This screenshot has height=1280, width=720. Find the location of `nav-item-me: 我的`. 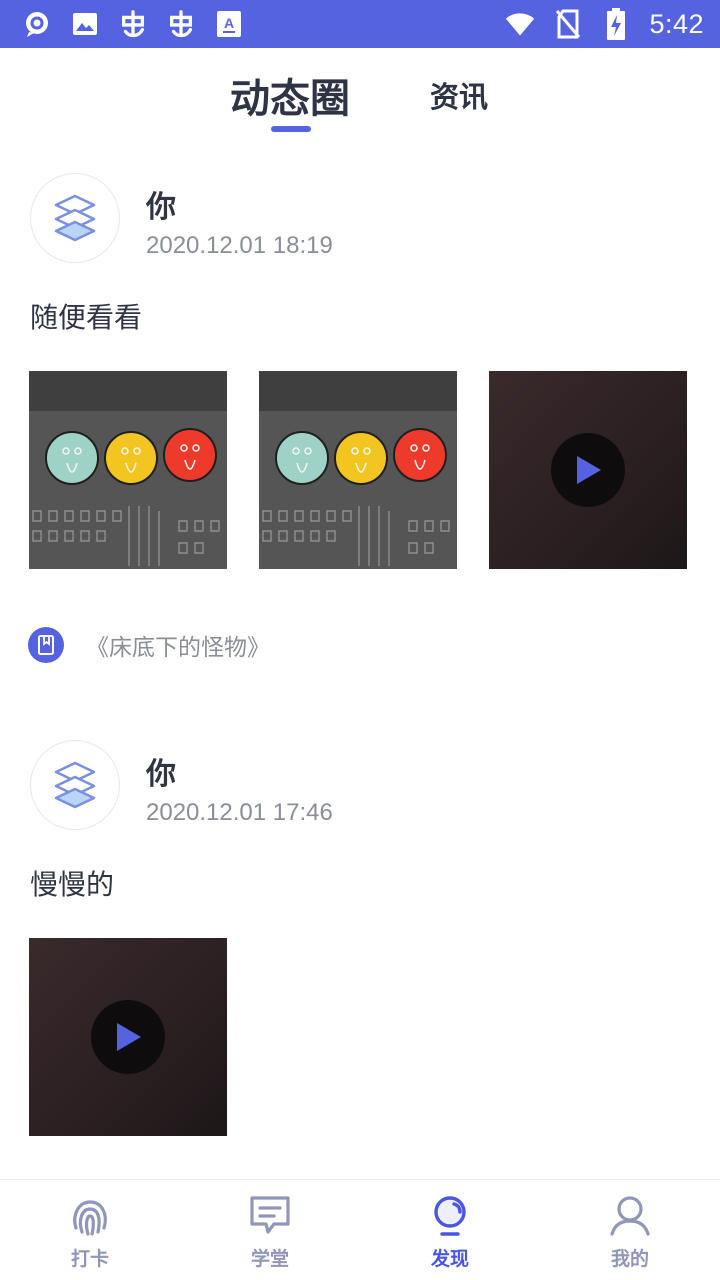

nav-item-me: 我的 is located at coordinates (630, 1230).